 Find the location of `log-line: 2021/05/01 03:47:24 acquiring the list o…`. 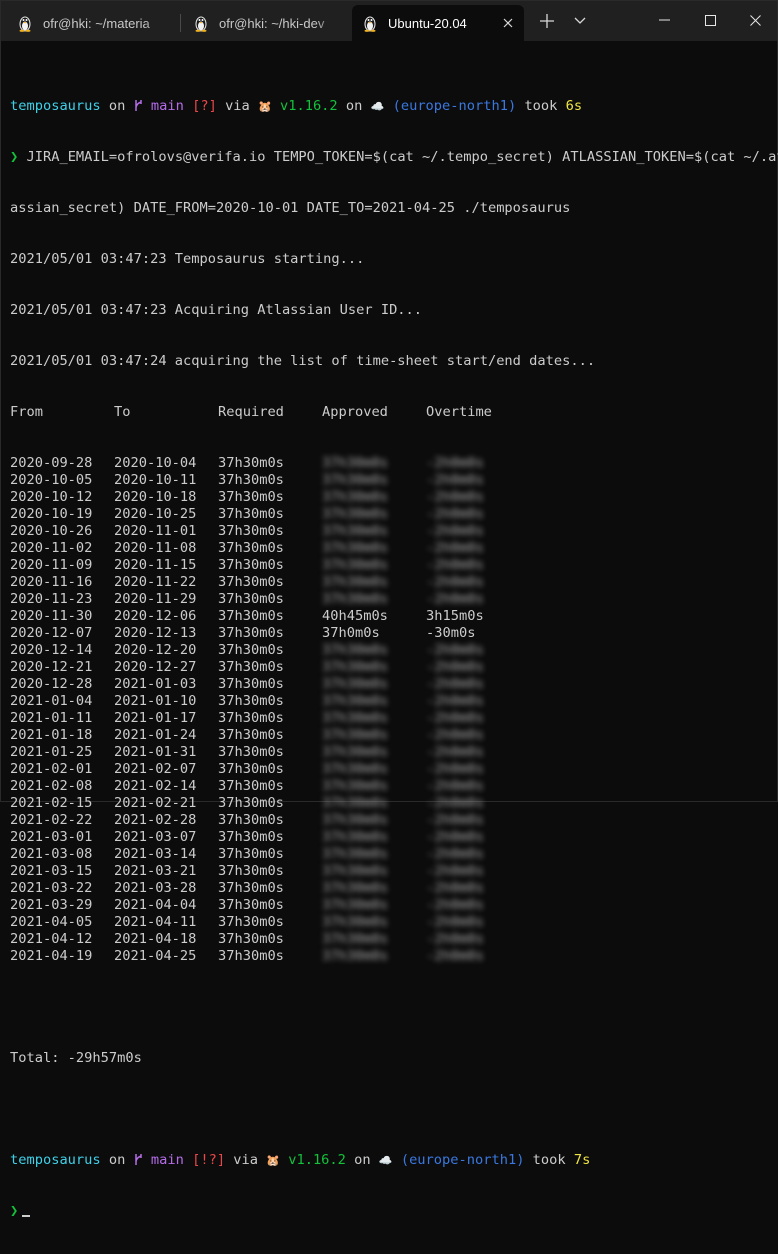

log-line: 2021/05/01 03:47:24 acquiring the list o… is located at coordinates (303, 361).